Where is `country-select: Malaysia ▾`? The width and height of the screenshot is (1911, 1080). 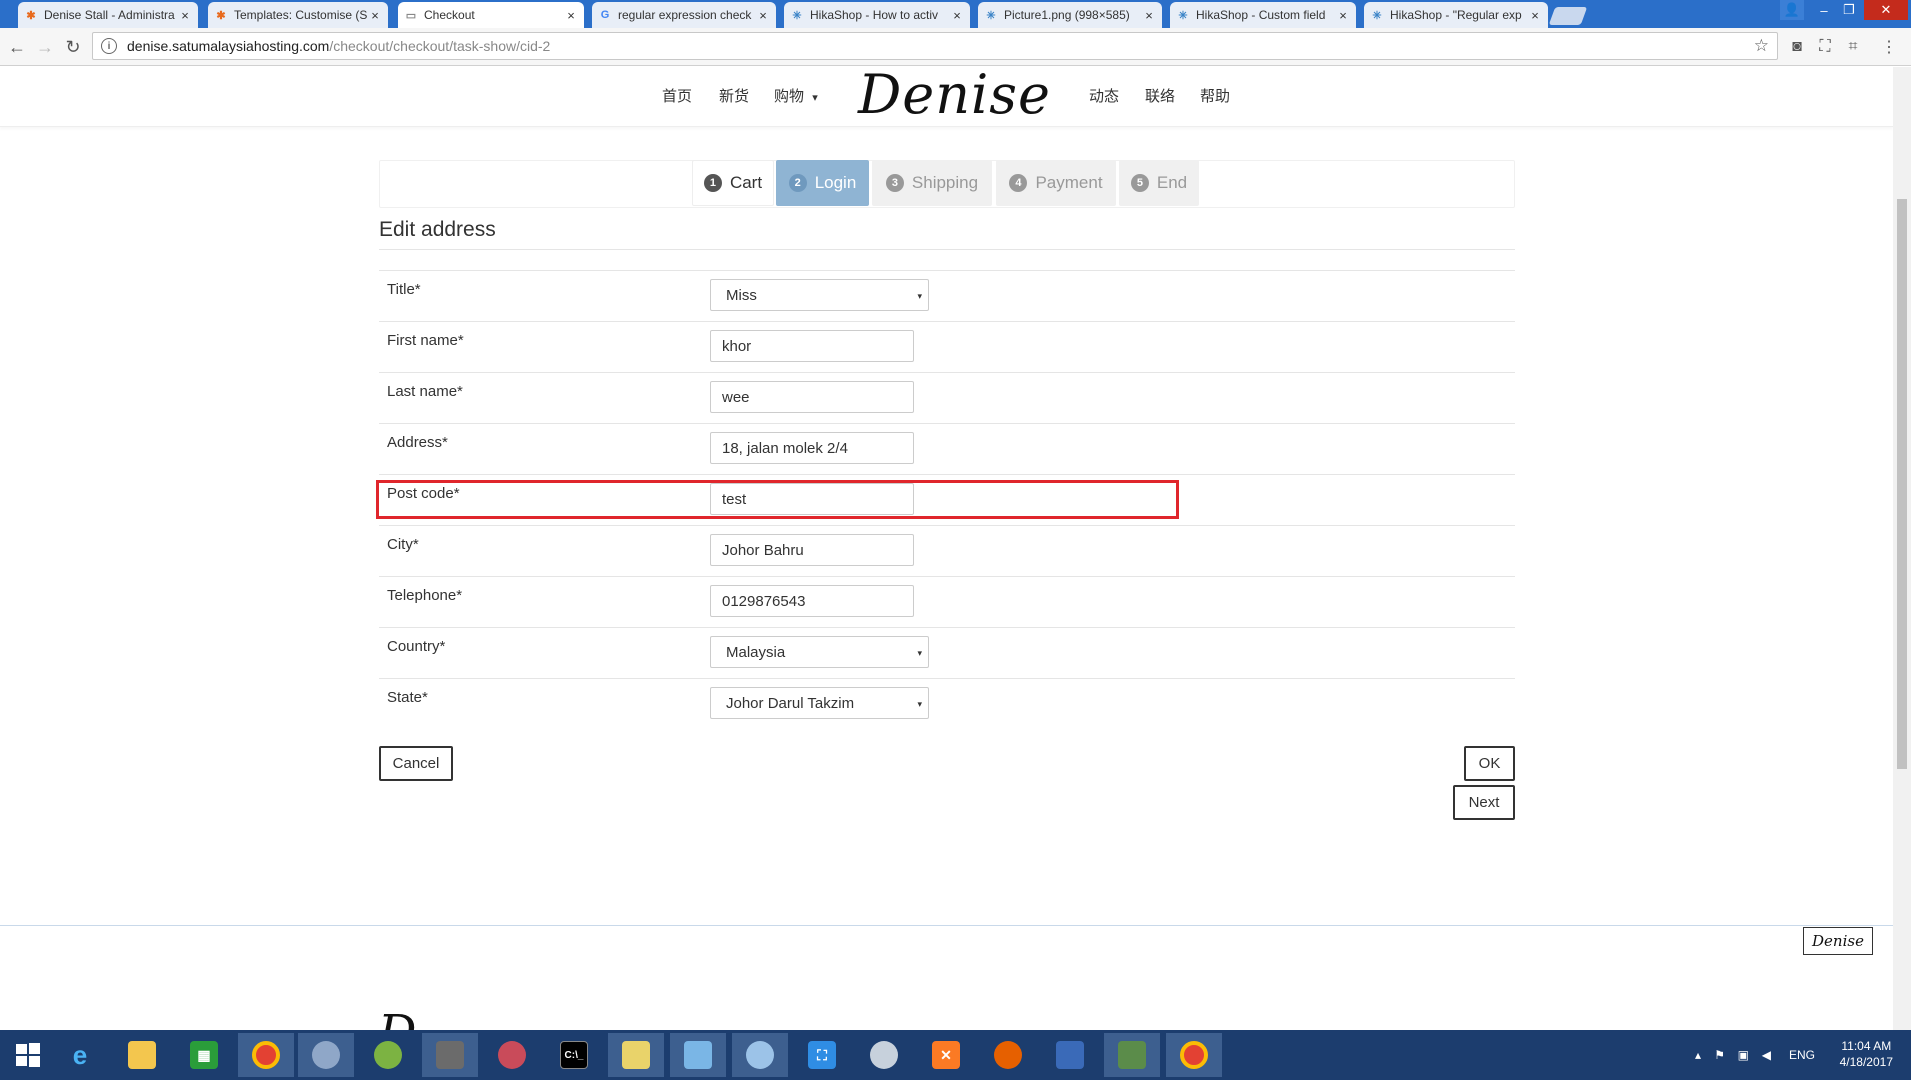 country-select: Malaysia ▾ is located at coordinates (819, 652).